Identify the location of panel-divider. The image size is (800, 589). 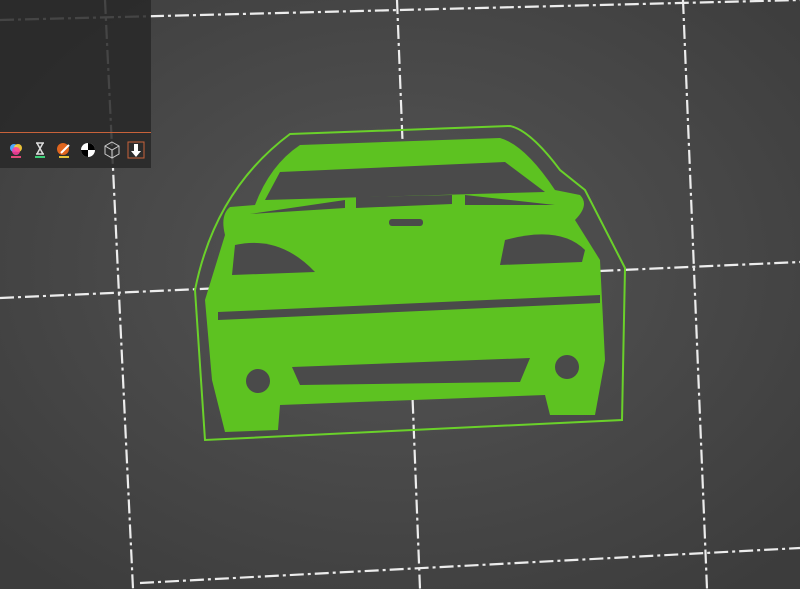
(75, 132).